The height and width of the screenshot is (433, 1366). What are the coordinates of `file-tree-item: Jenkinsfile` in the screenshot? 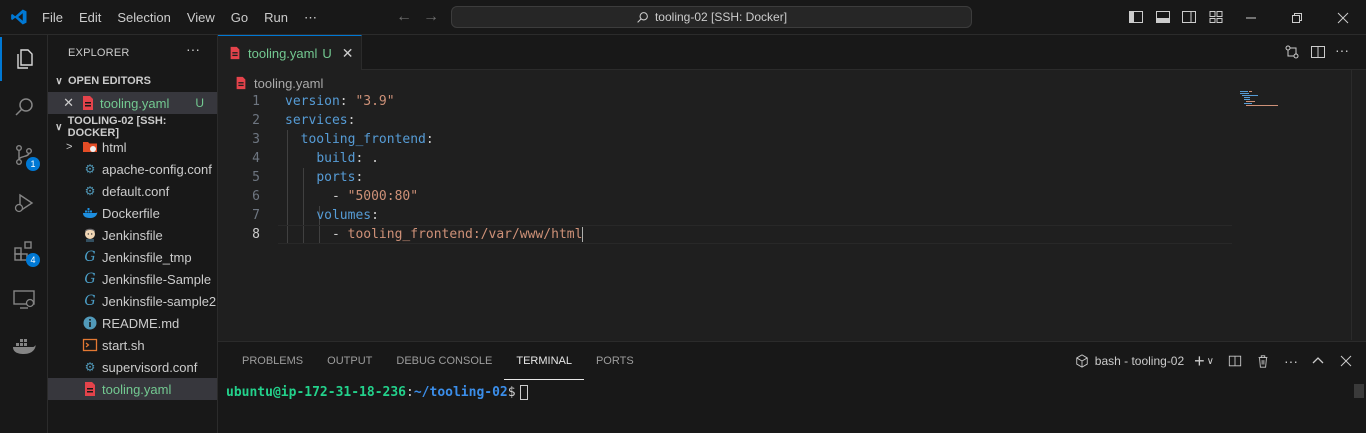 It's located at (132, 235).